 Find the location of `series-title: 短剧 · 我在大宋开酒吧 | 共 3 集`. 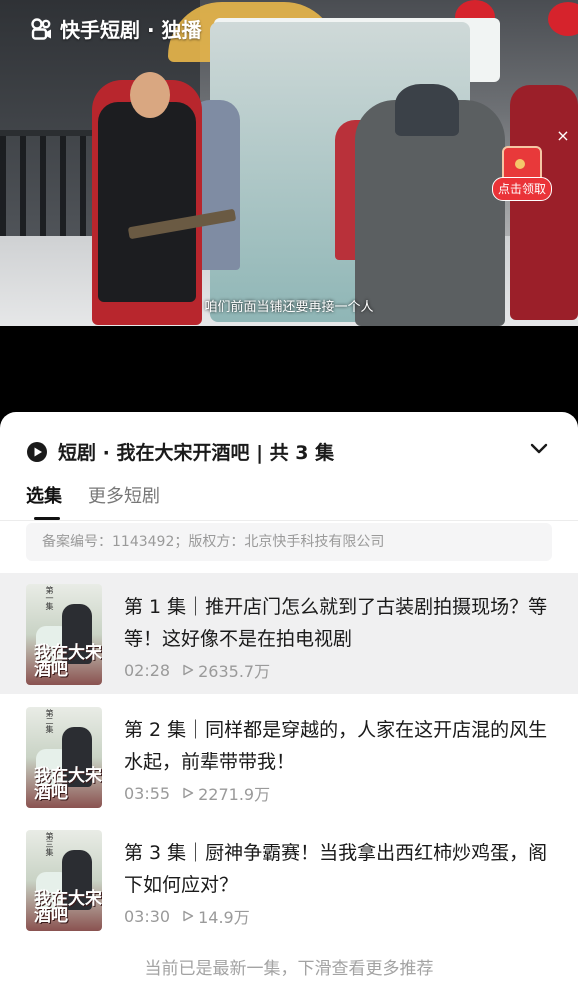

series-title: 短剧 · 我在大宋开酒吧 | 共 3 集 is located at coordinates (196, 453).